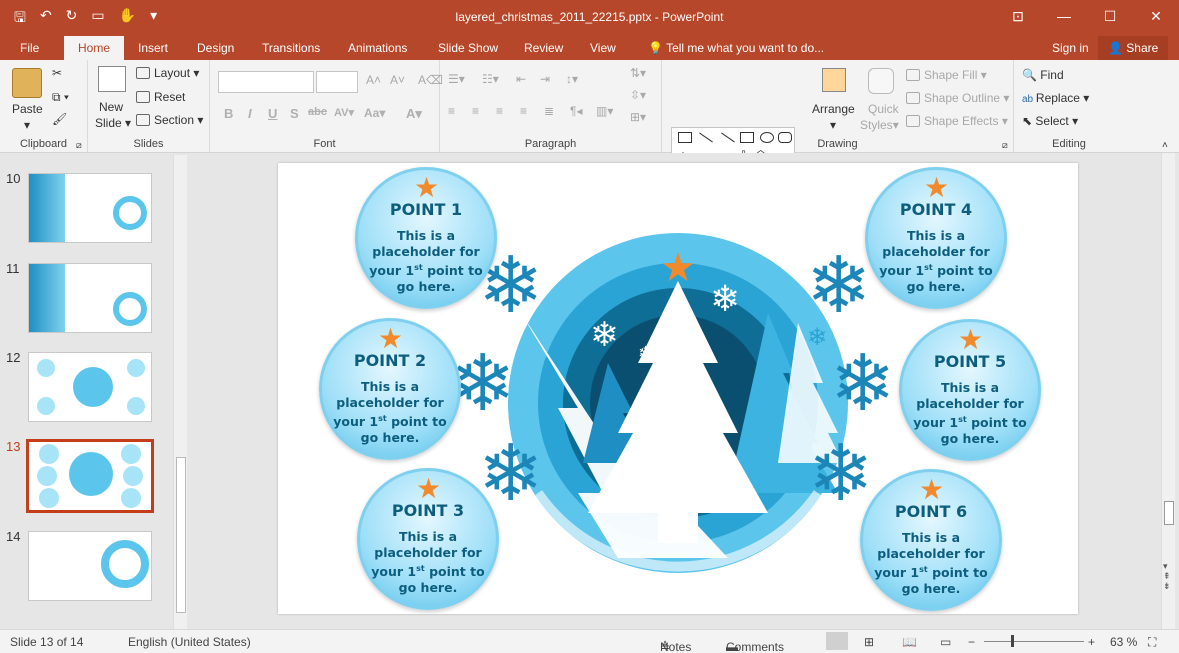  What do you see at coordinates (543, 48) in the screenshot?
I see `tab-review: Review` at bounding box center [543, 48].